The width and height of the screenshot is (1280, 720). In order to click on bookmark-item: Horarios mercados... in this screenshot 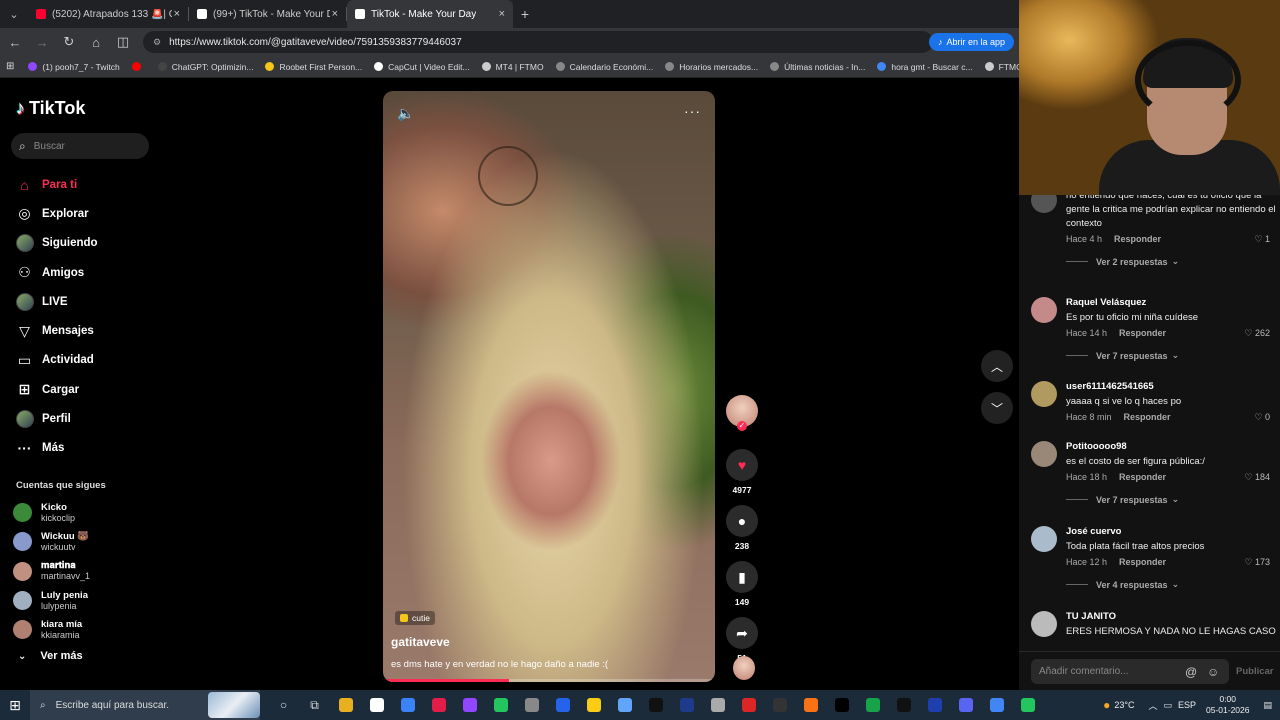, I will do `click(711, 67)`.